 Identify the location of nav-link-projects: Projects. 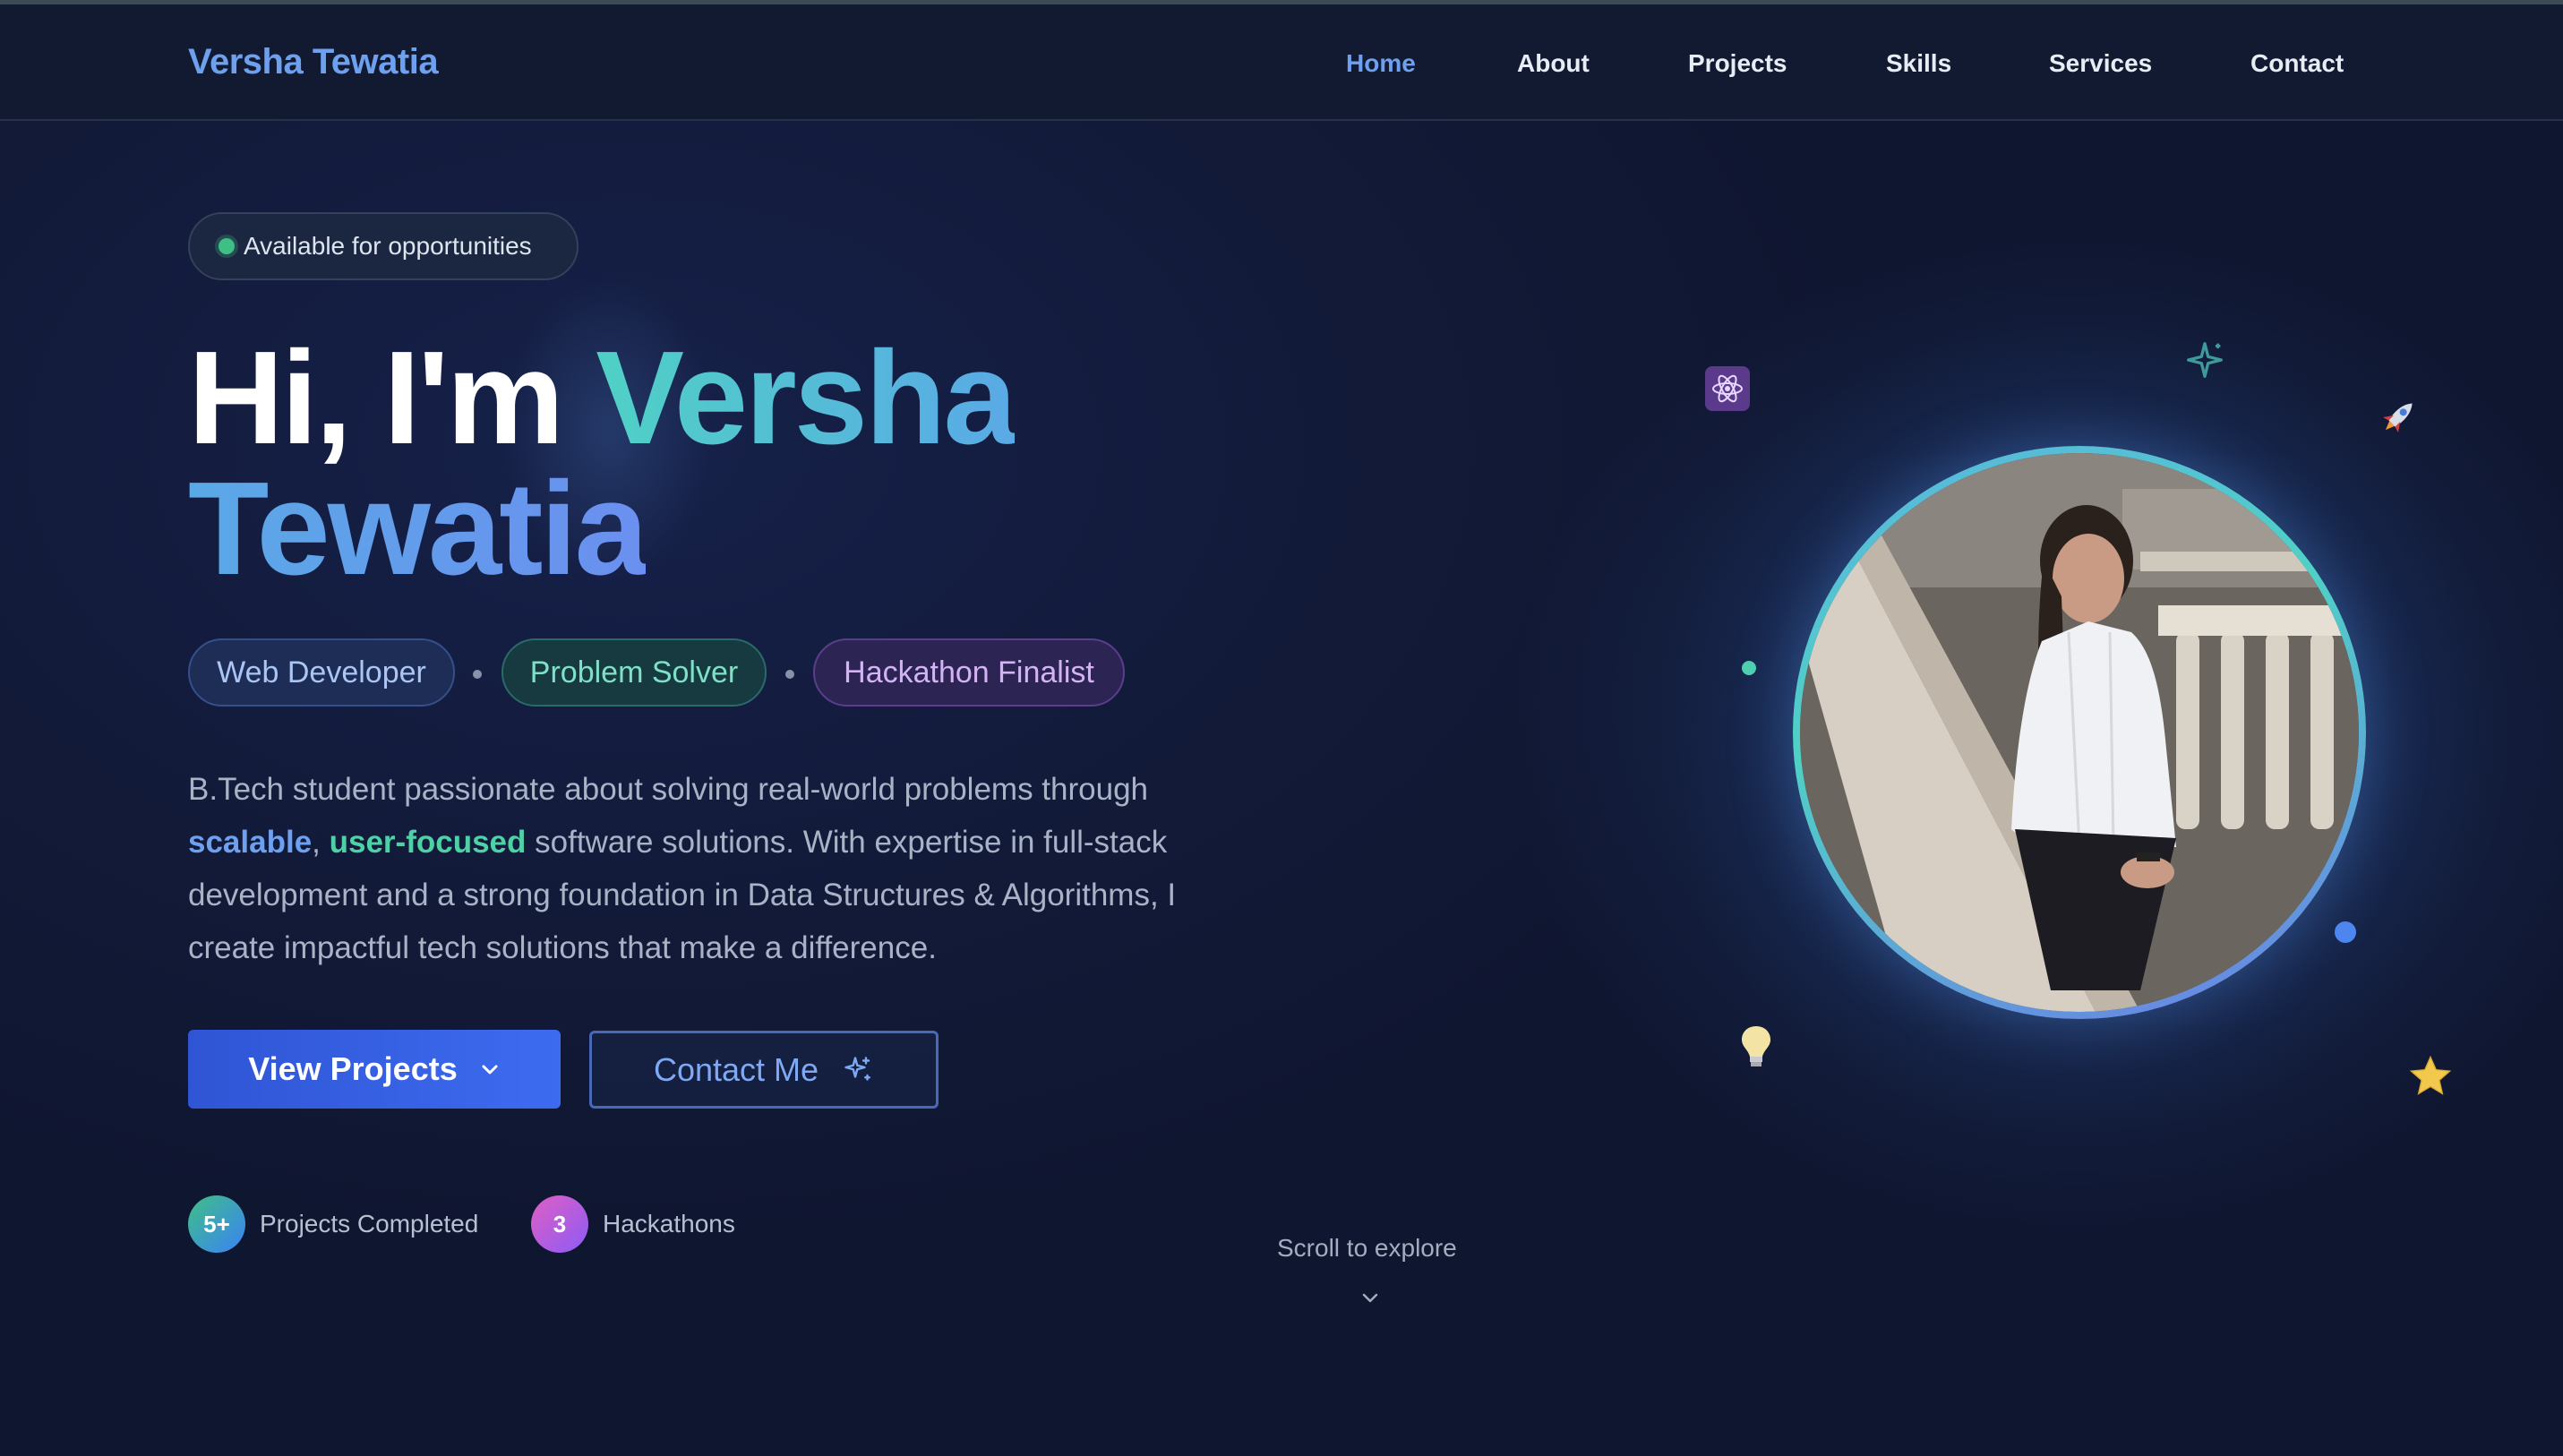
(1737, 63).